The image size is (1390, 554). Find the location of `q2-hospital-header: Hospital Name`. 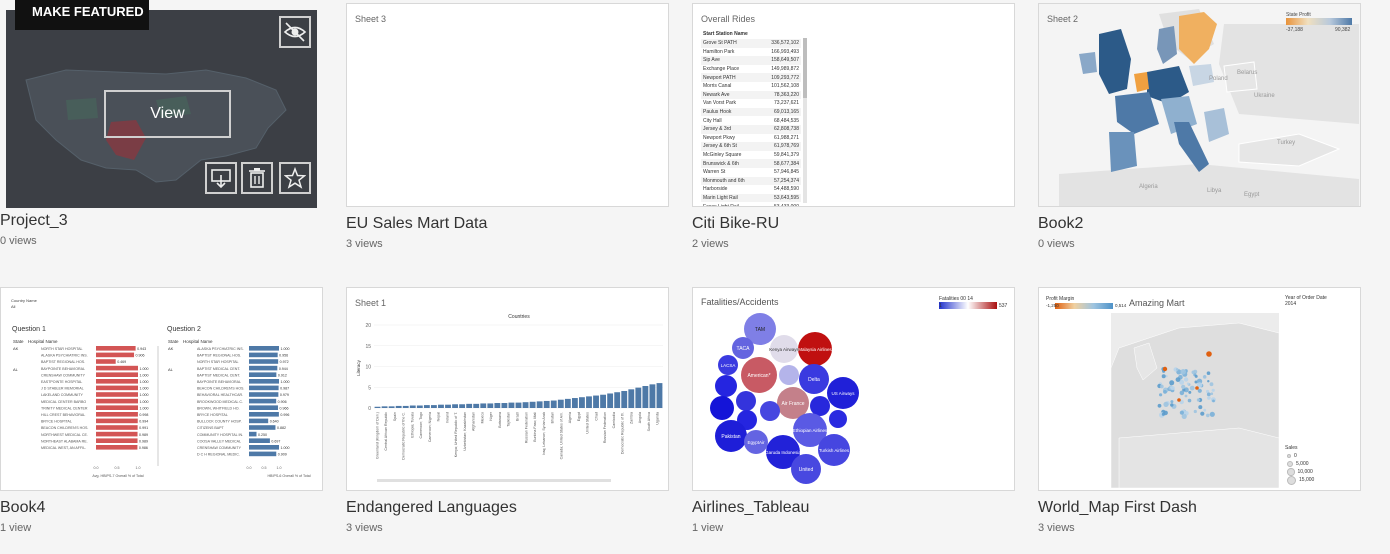

q2-hospital-header: Hospital Name is located at coordinates (198, 341).